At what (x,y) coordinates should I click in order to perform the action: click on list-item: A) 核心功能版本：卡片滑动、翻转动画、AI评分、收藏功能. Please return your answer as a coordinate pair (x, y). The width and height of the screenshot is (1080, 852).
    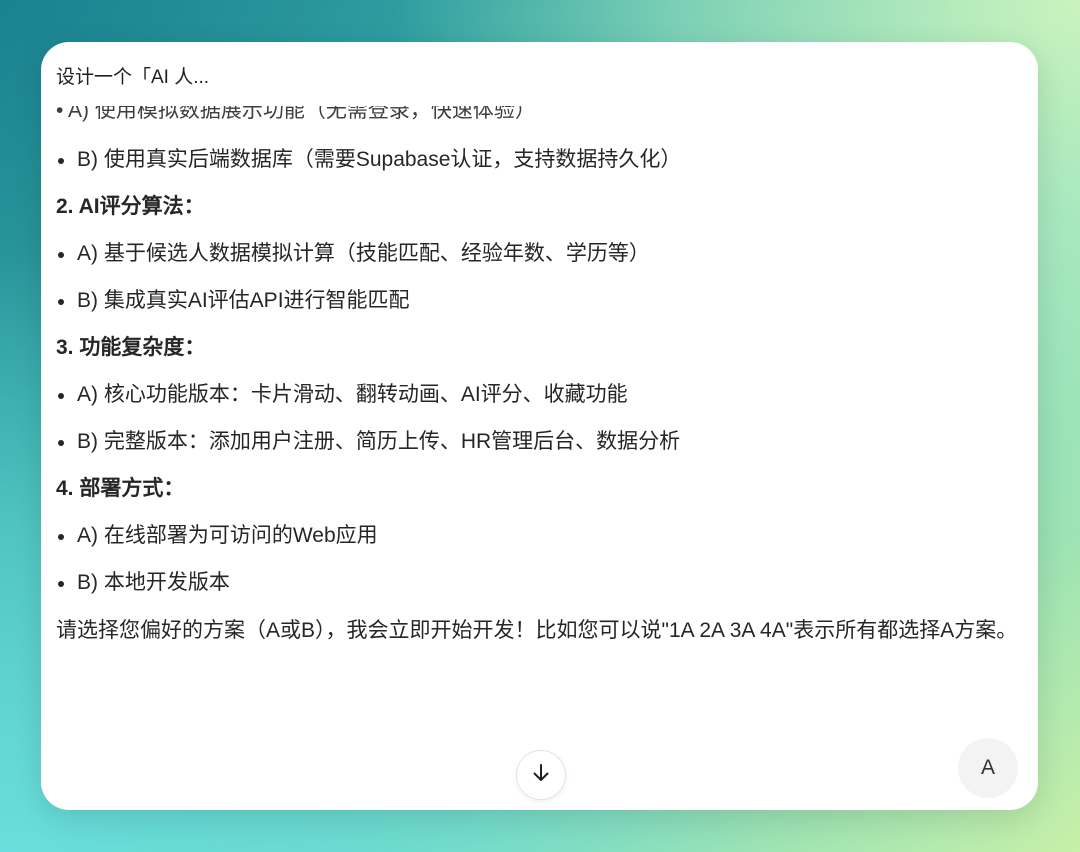
    Looking at the image, I should click on (538, 395).